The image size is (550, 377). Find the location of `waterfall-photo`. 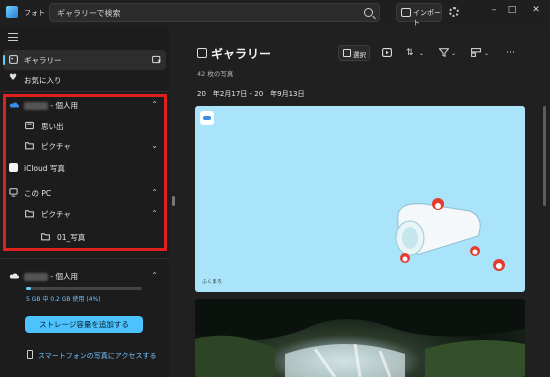

waterfall-photo is located at coordinates (360, 338).